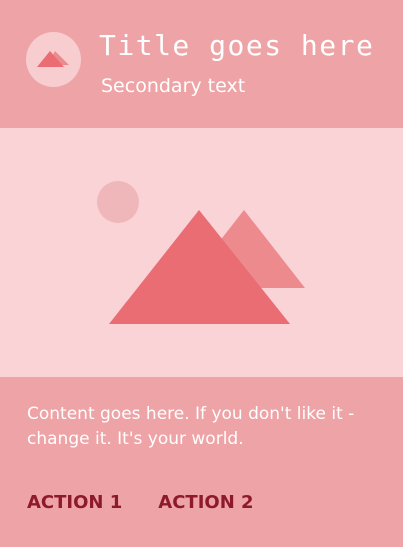  I want to click on card-actions: ACTION 1 ACTION 2, so click(140, 503).